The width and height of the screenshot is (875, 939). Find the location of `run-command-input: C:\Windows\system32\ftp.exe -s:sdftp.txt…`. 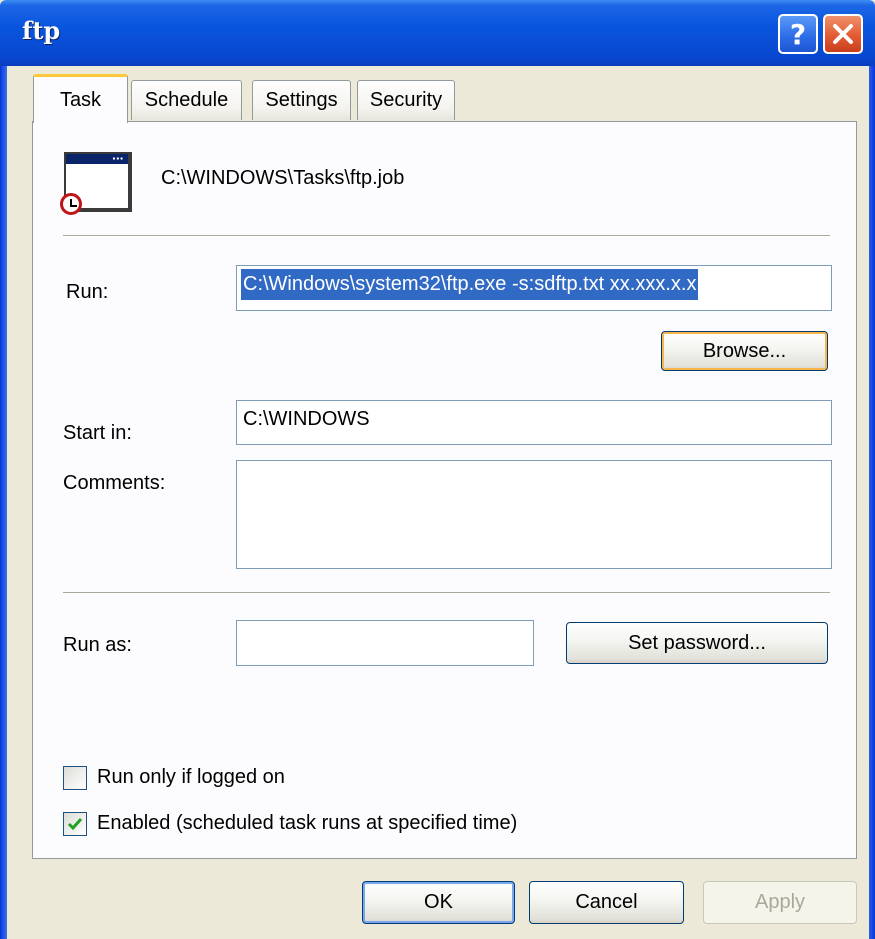

run-command-input: C:\Windows\system32\ftp.exe -s:sdftp.txt… is located at coordinates (534, 288).